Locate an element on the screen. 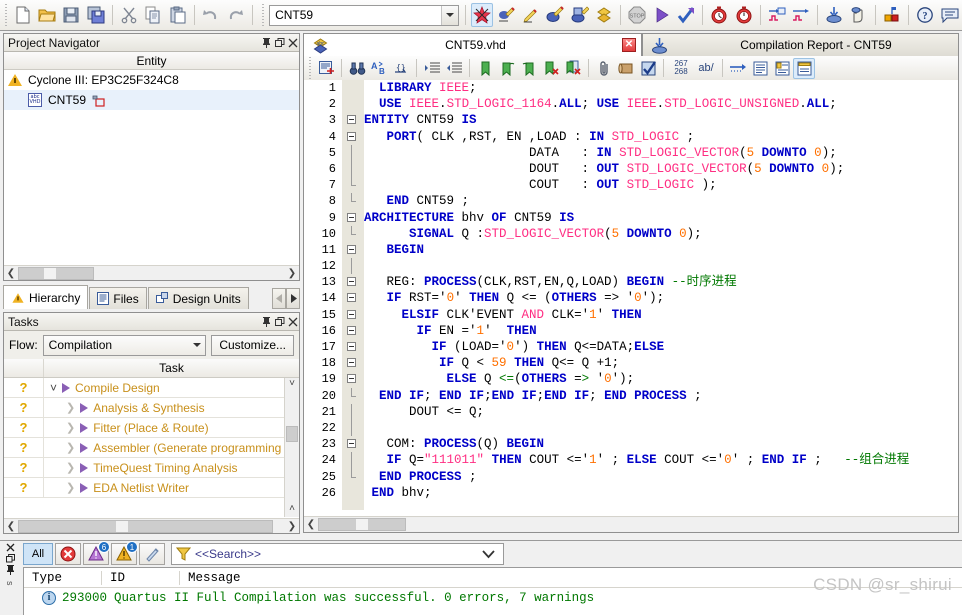  scroll-up-arrow-icon: ˅ is located at coordinates (292, 385).